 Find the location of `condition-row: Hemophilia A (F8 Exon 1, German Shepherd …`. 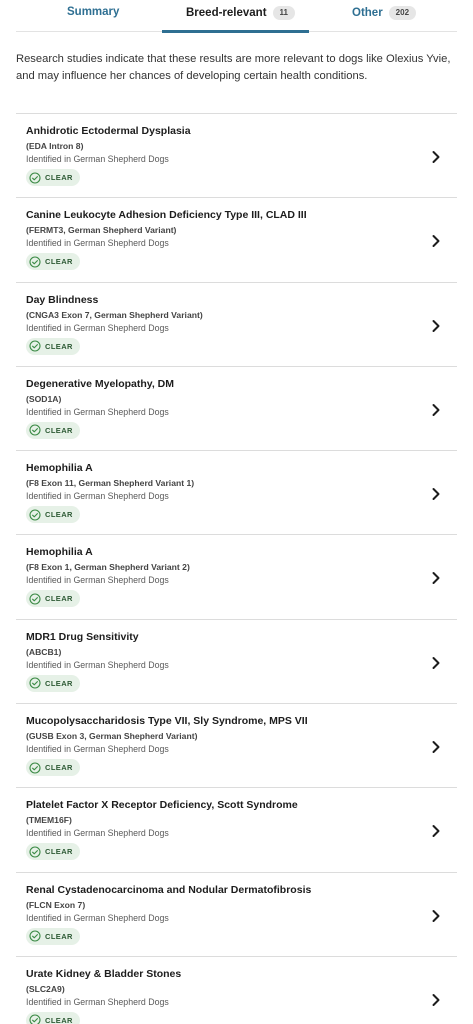

condition-row: Hemophilia A (F8 Exon 1, German Shepherd … is located at coordinates (236, 577).